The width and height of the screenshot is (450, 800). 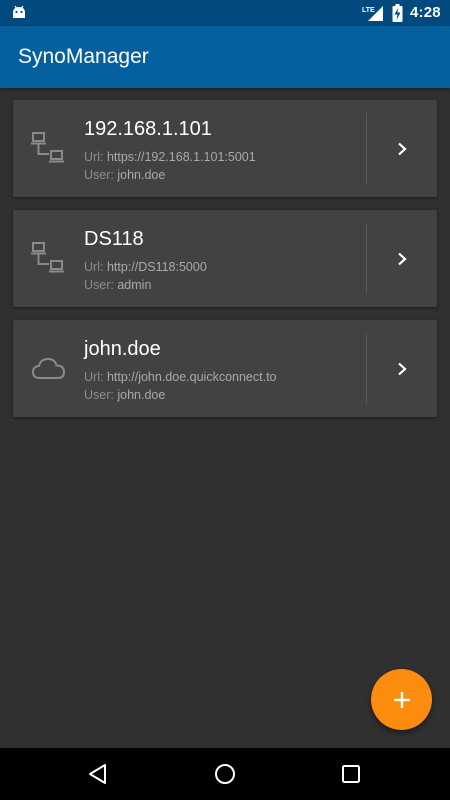 What do you see at coordinates (122, 349) in the screenshot?
I see `server-name: john.doe` at bounding box center [122, 349].